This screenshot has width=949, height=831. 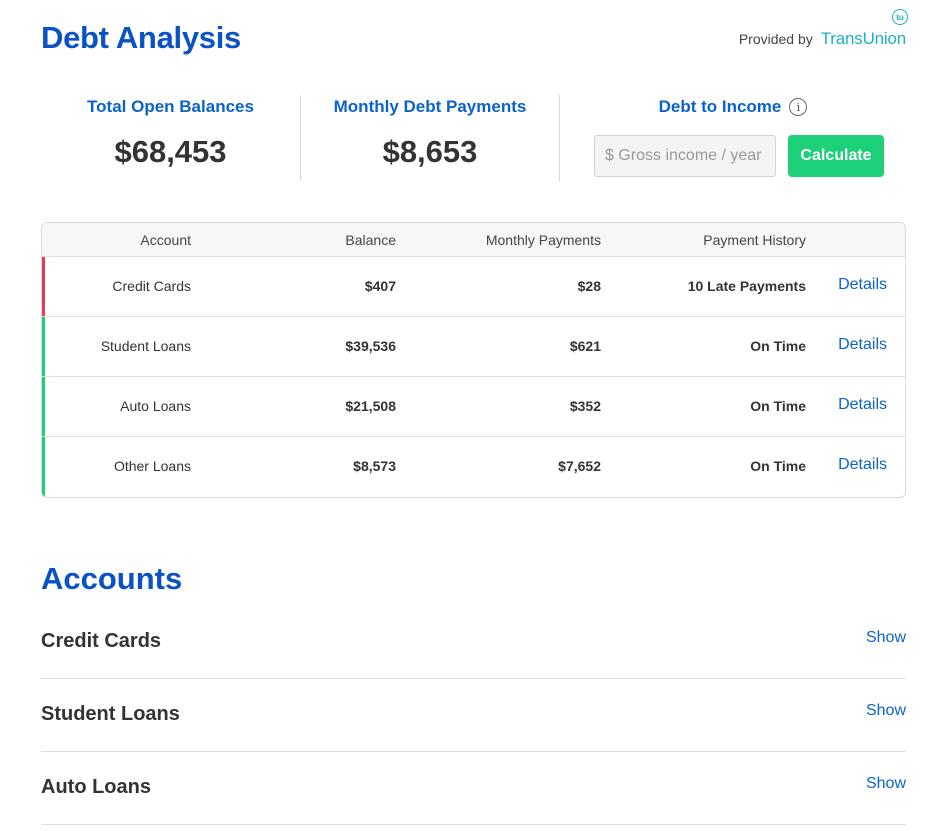 What do you see at coordinates (720, 106) in the screenshot?
I see `stat-label: Debt to Income` at bounding box center [720, 106].